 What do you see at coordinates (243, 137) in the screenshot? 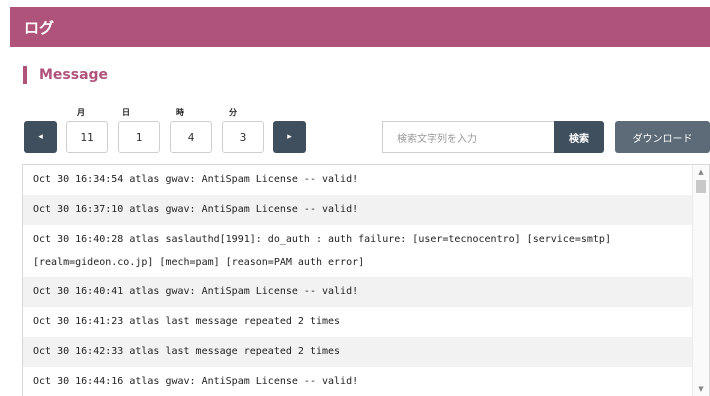
I see `minute-input: 3` at bounding box center [243, 137].